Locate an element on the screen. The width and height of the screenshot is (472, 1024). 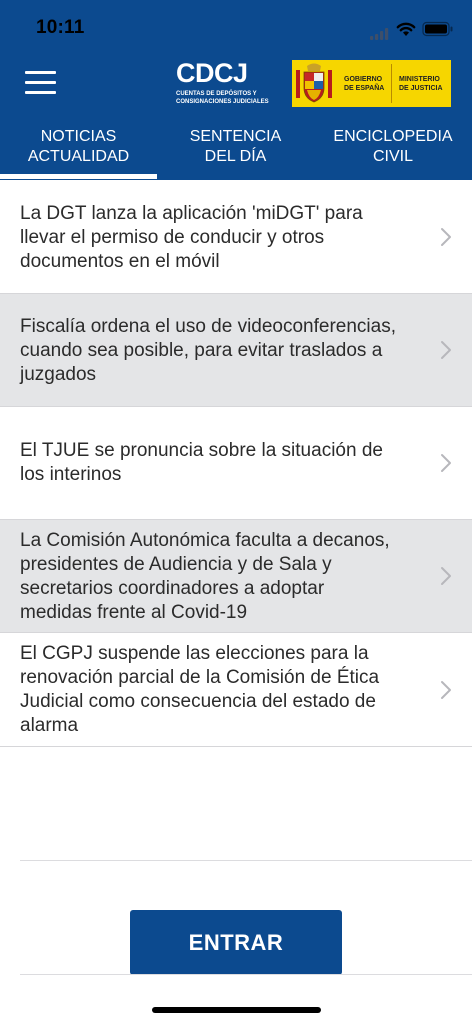
active-tab-indicator is located at coordinates (78, 176).